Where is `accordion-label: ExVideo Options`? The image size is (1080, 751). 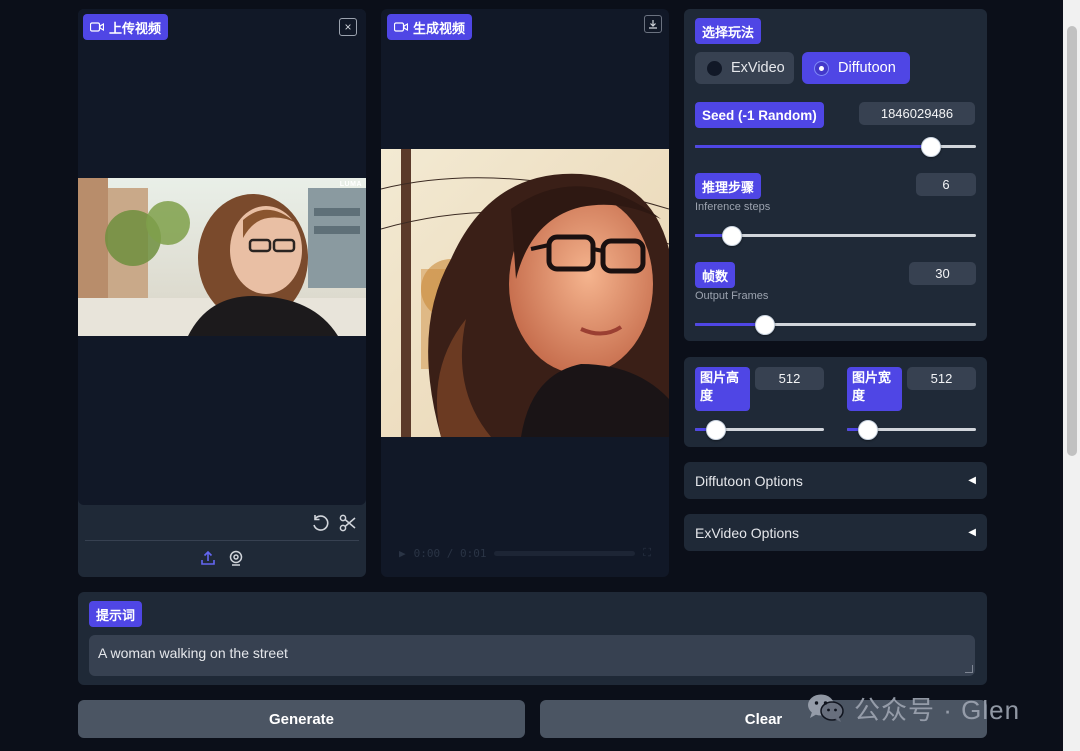 accordion-label: ExVideo Options is located at coordinates (747, 532).